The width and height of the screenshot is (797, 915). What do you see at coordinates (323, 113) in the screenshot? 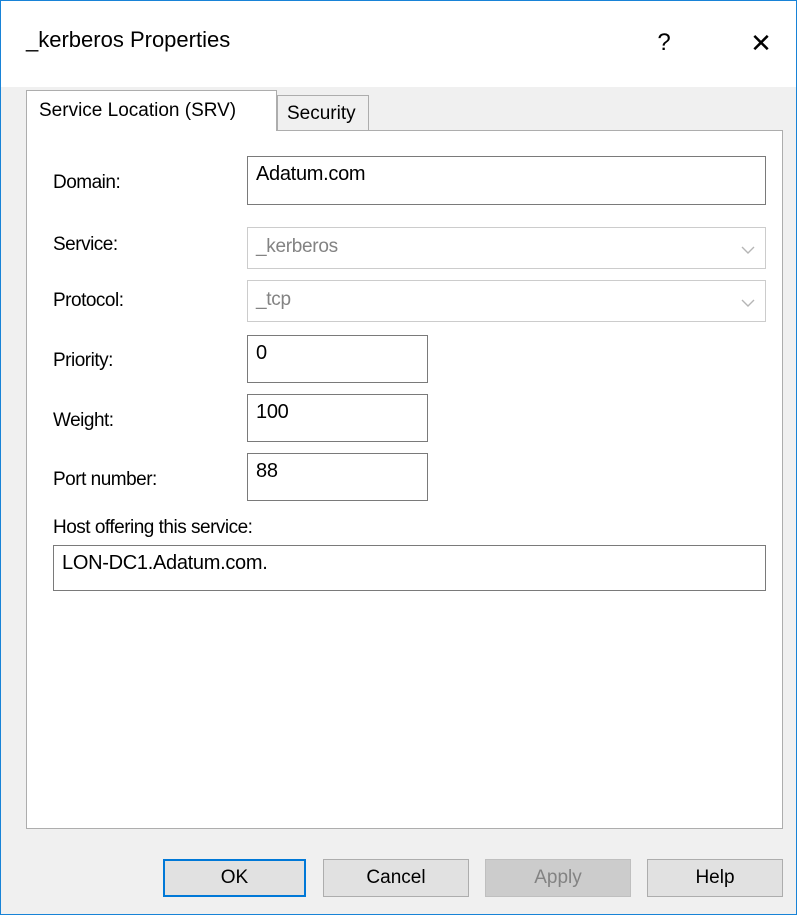
I see `tab-security: Security` at bounding box center [323, 113].